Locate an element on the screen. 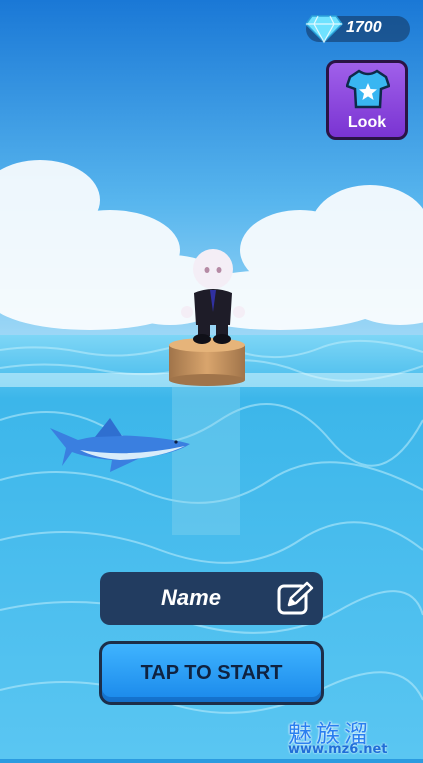  look-button: Look is located at coordinates (367, 100).